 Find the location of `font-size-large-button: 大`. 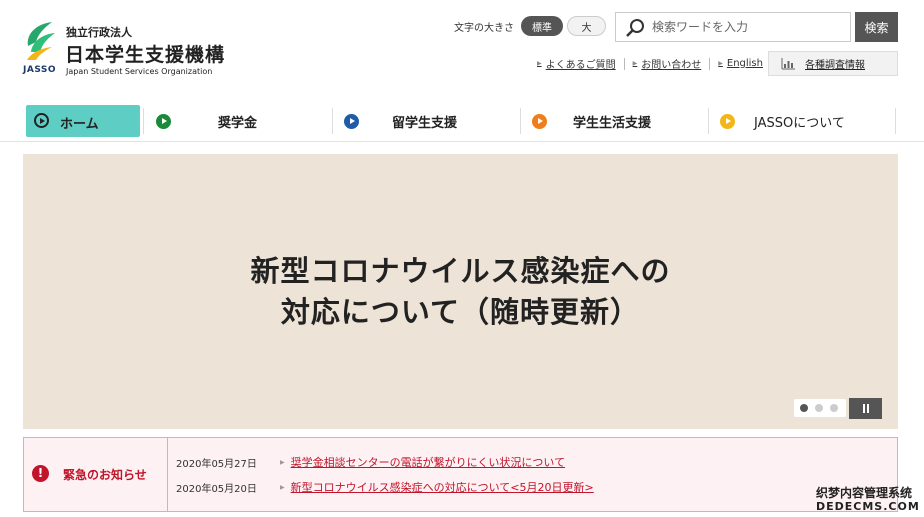

font-size-large-button: 大 is located at coordinates (586, 26).